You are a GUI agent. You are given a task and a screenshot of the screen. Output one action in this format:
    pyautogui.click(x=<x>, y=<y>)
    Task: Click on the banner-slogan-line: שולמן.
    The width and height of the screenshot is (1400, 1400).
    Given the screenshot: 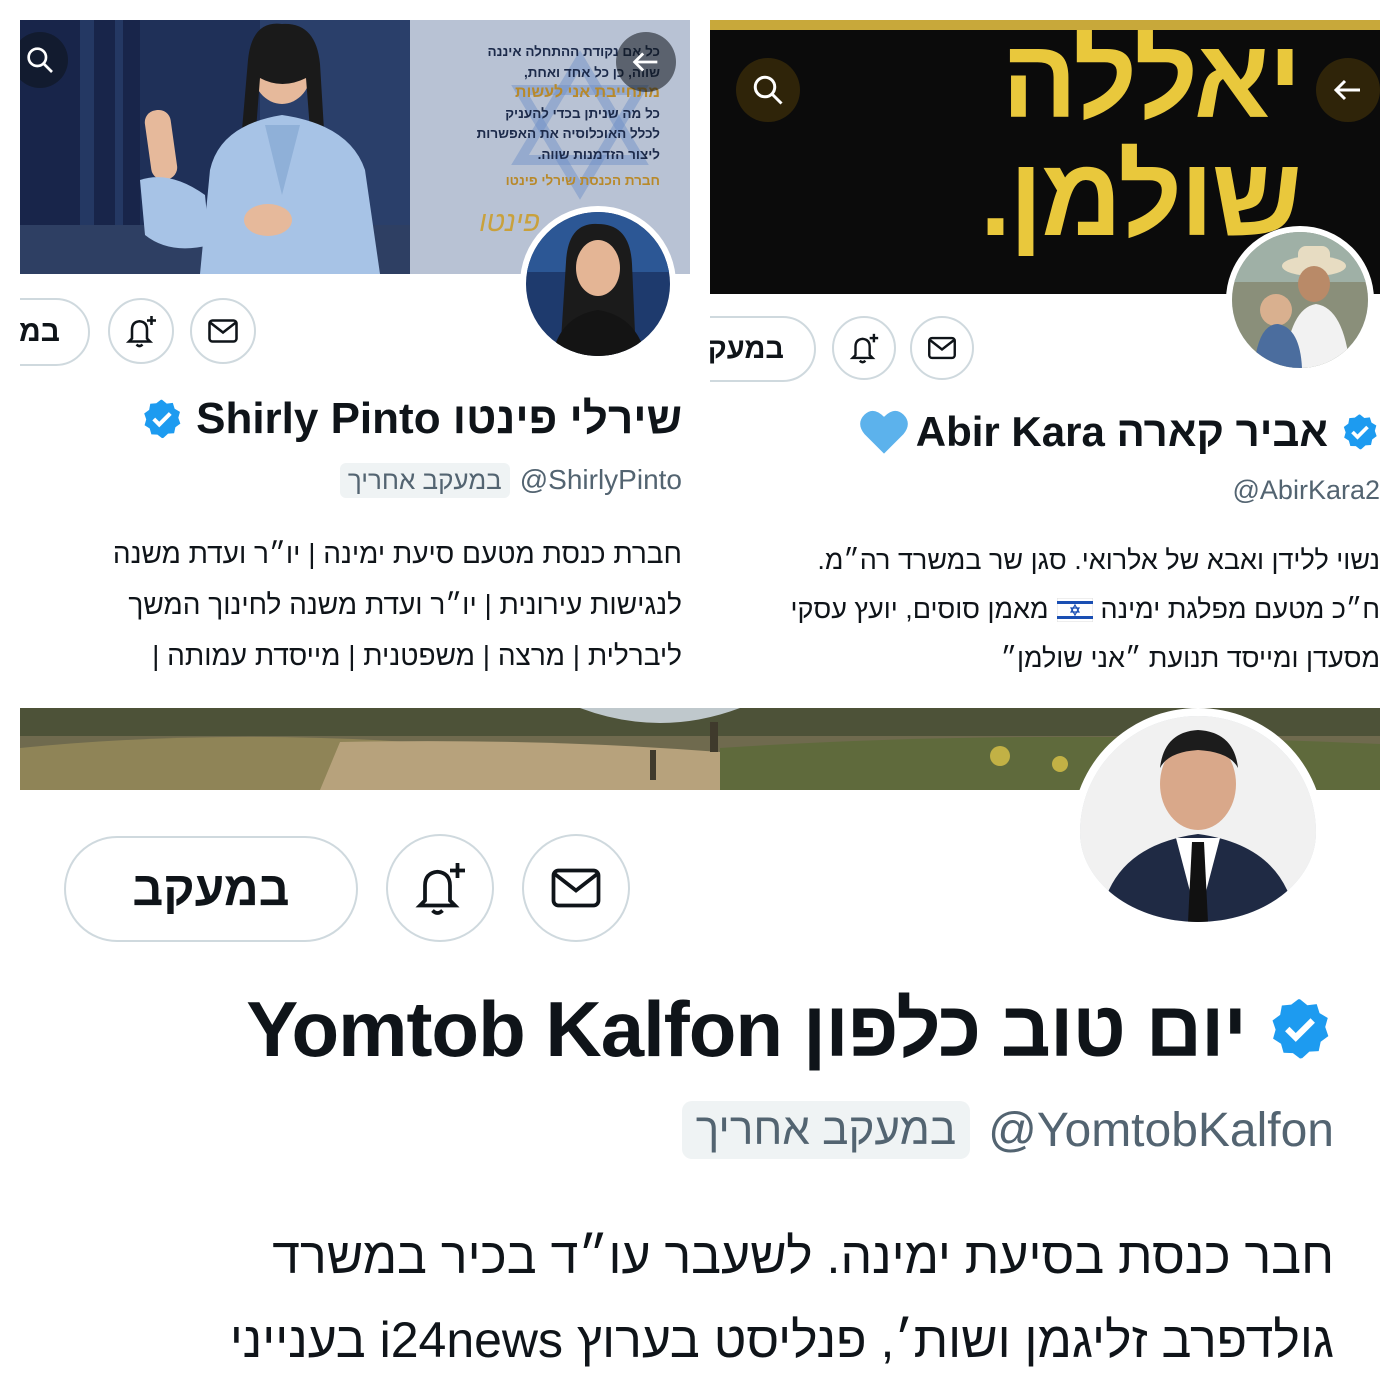 What is the action you would take?
    pyautogui.click(x=1140, y=196)
    